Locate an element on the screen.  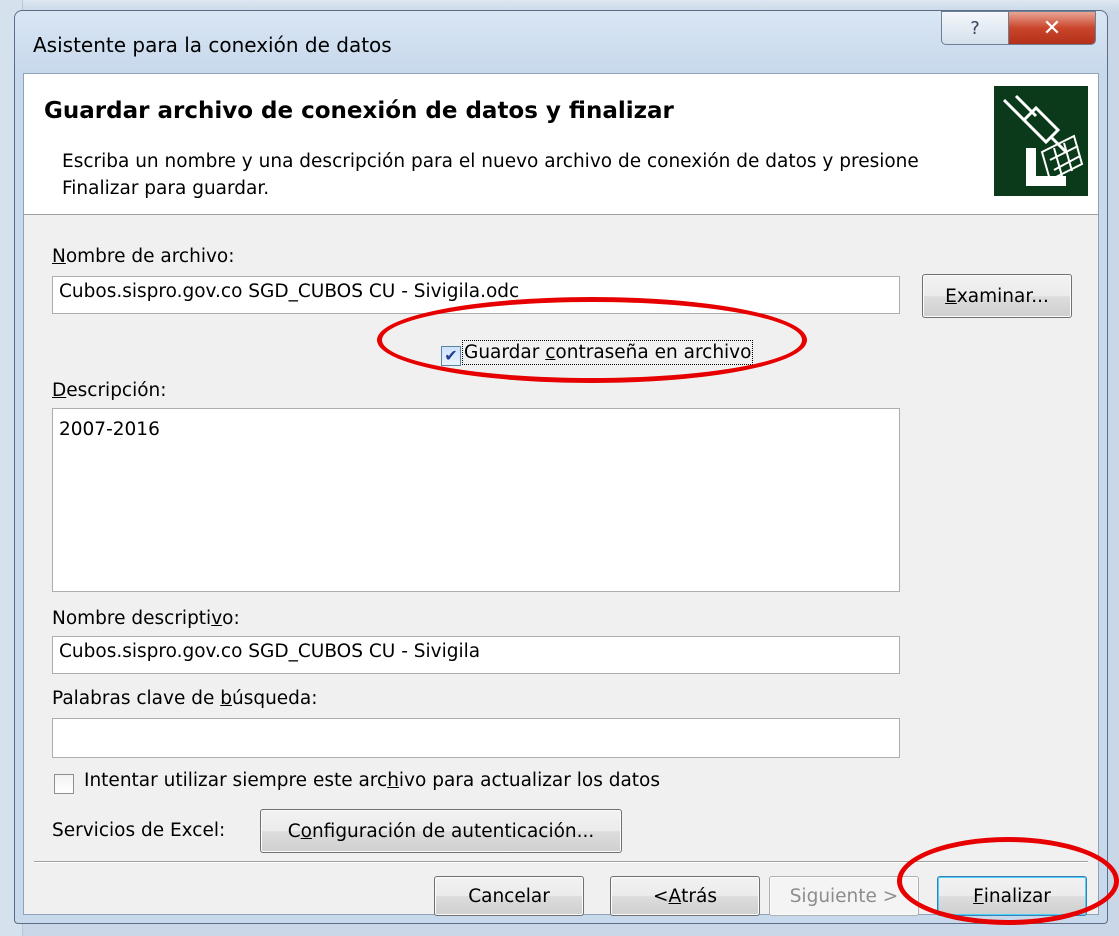
next-button: Siguiente > is located at coordinates (844, 896).